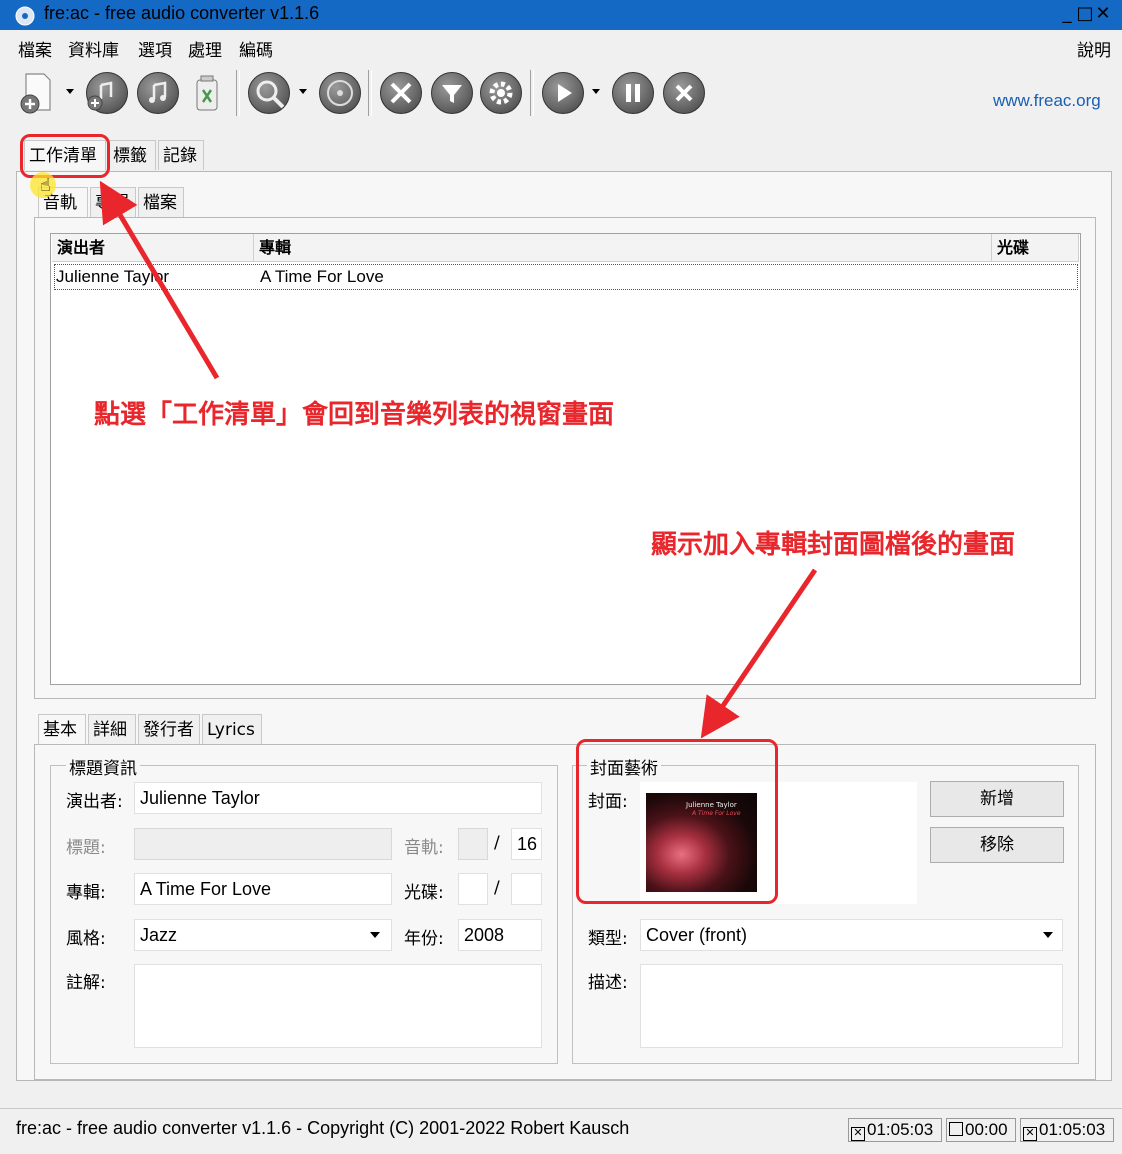 Image resolution: width=1122 pixels, height=1154 pixels. I want to click on stop-icon, so click(684, 93).